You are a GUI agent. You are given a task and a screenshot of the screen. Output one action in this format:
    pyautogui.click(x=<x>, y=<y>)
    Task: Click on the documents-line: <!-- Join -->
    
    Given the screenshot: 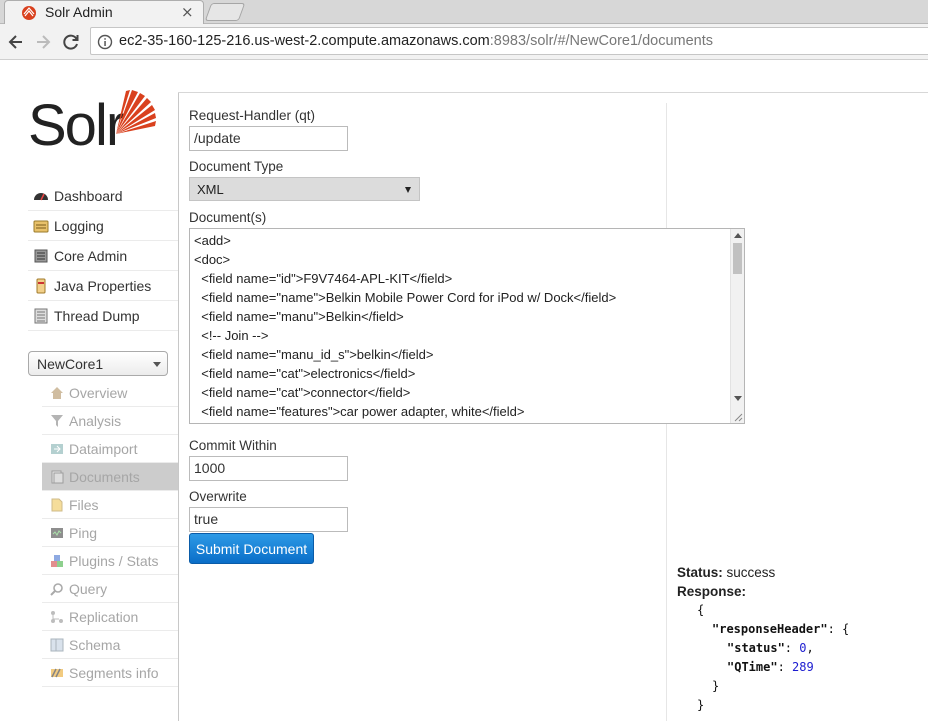 What is the action you would take?
    pyautogui.click(x=231, y=335)
    